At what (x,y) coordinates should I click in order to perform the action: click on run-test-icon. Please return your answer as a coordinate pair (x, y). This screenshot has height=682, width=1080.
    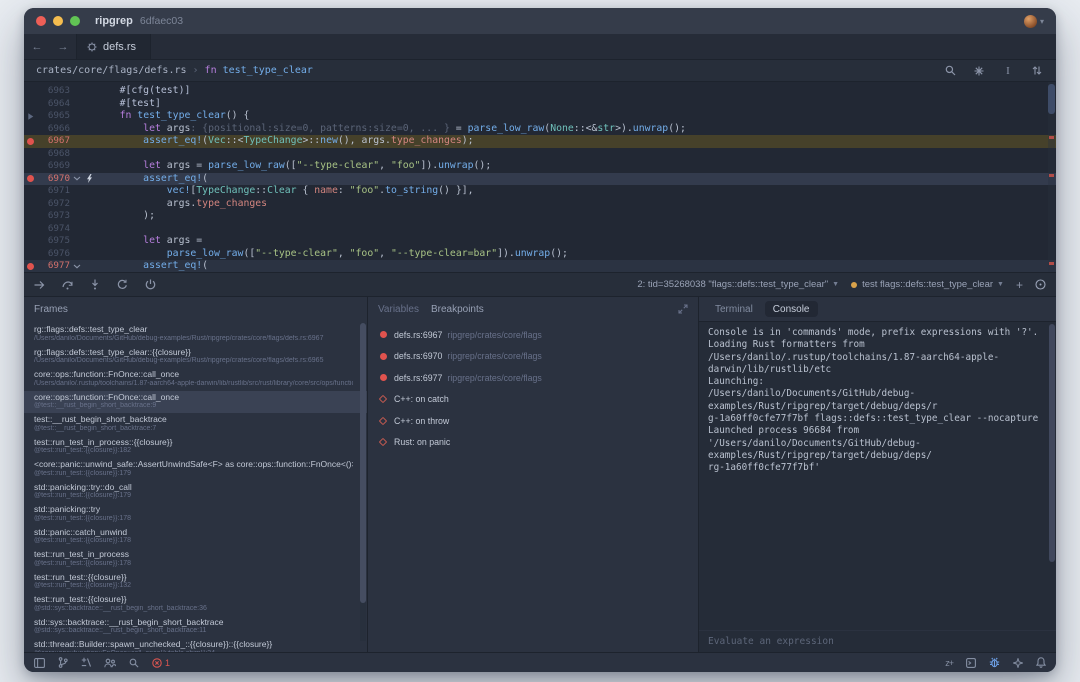
    Looking at the image, I should click on (30, 116).